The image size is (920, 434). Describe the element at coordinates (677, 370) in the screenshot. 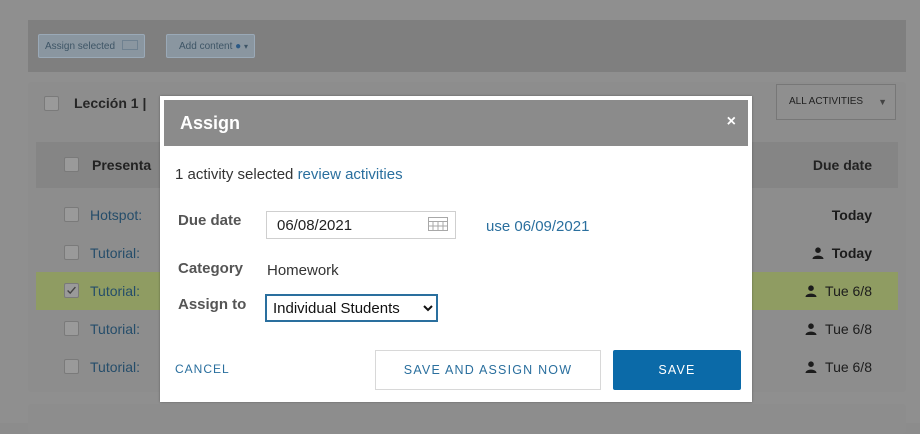

I see `save-button: SAVE` at that location.